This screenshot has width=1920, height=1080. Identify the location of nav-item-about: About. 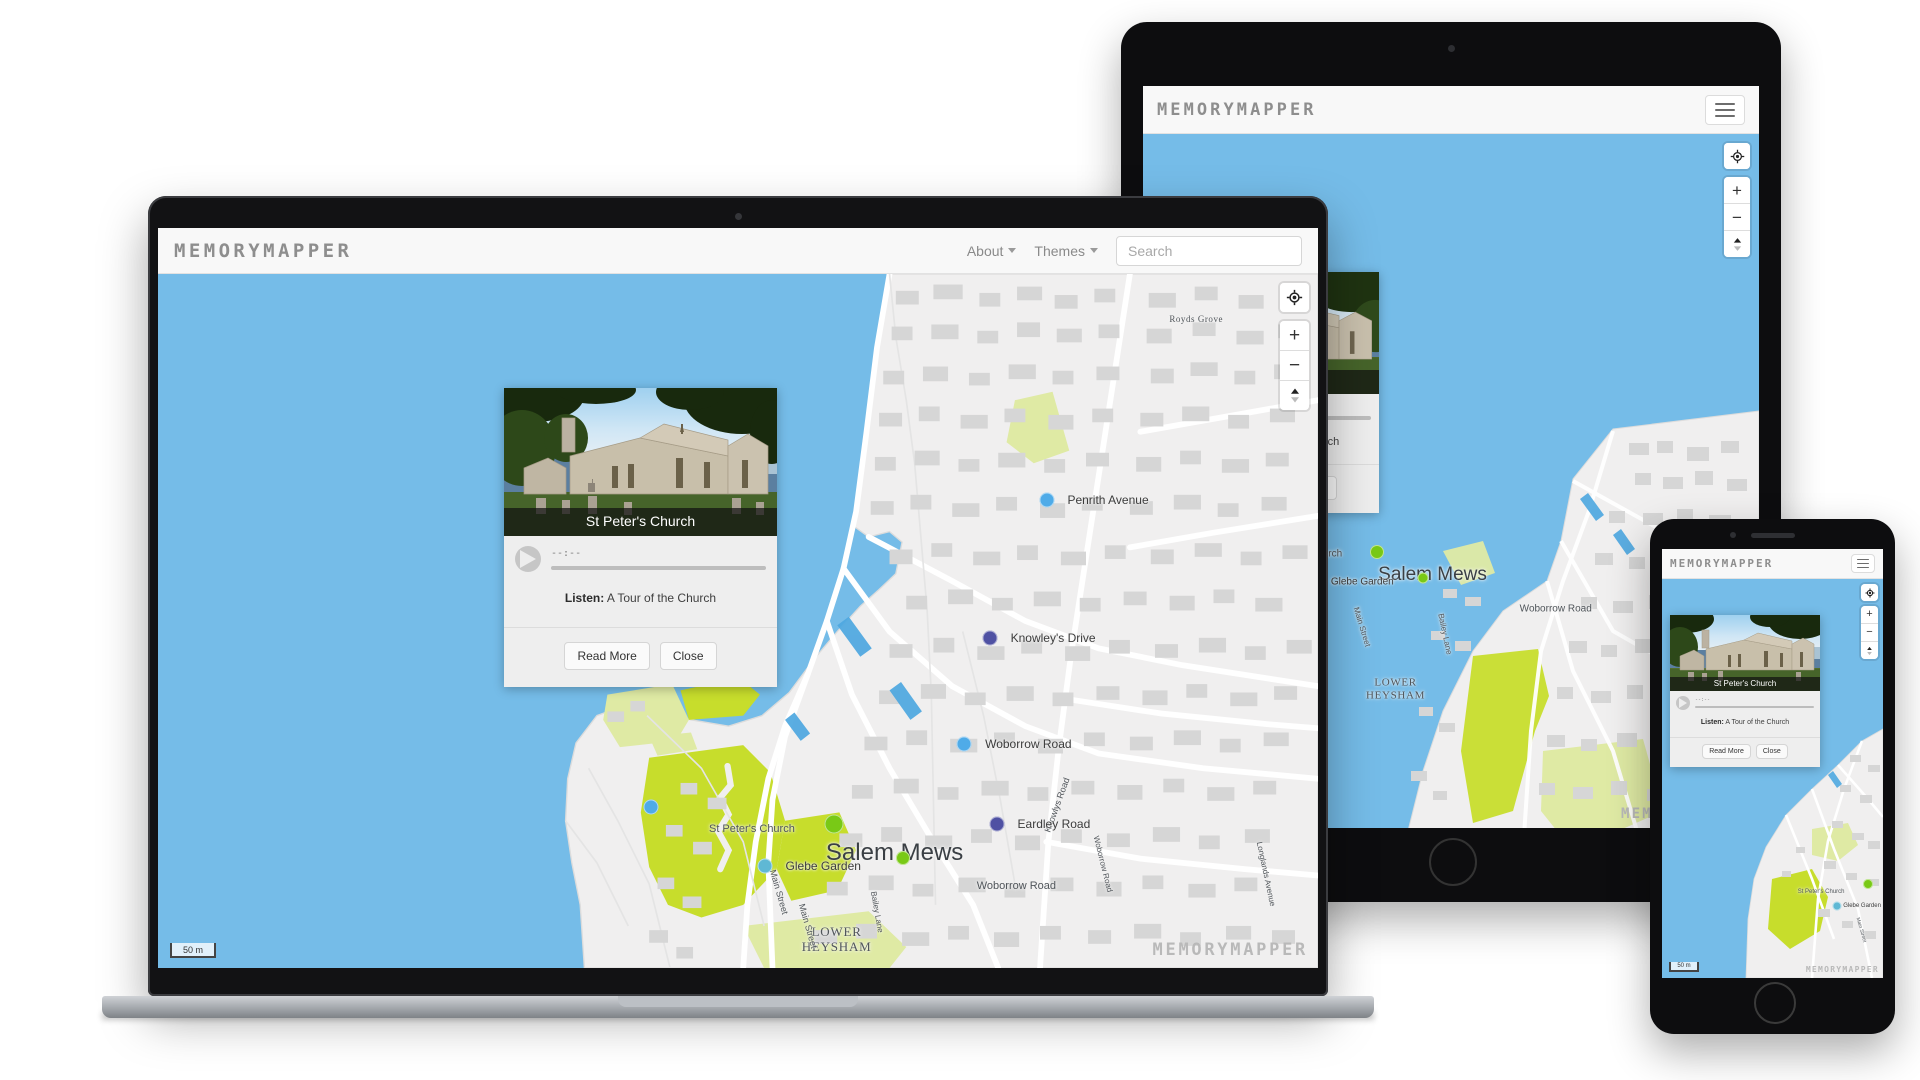
(992, 251).